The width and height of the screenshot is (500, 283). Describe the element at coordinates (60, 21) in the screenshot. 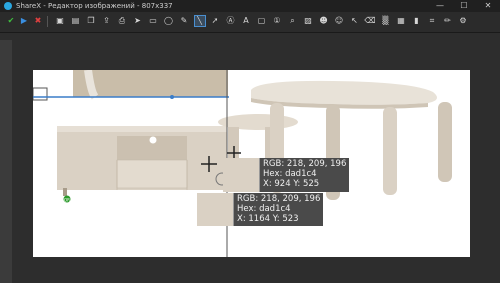

I see `save-icon: ▣` at that location.